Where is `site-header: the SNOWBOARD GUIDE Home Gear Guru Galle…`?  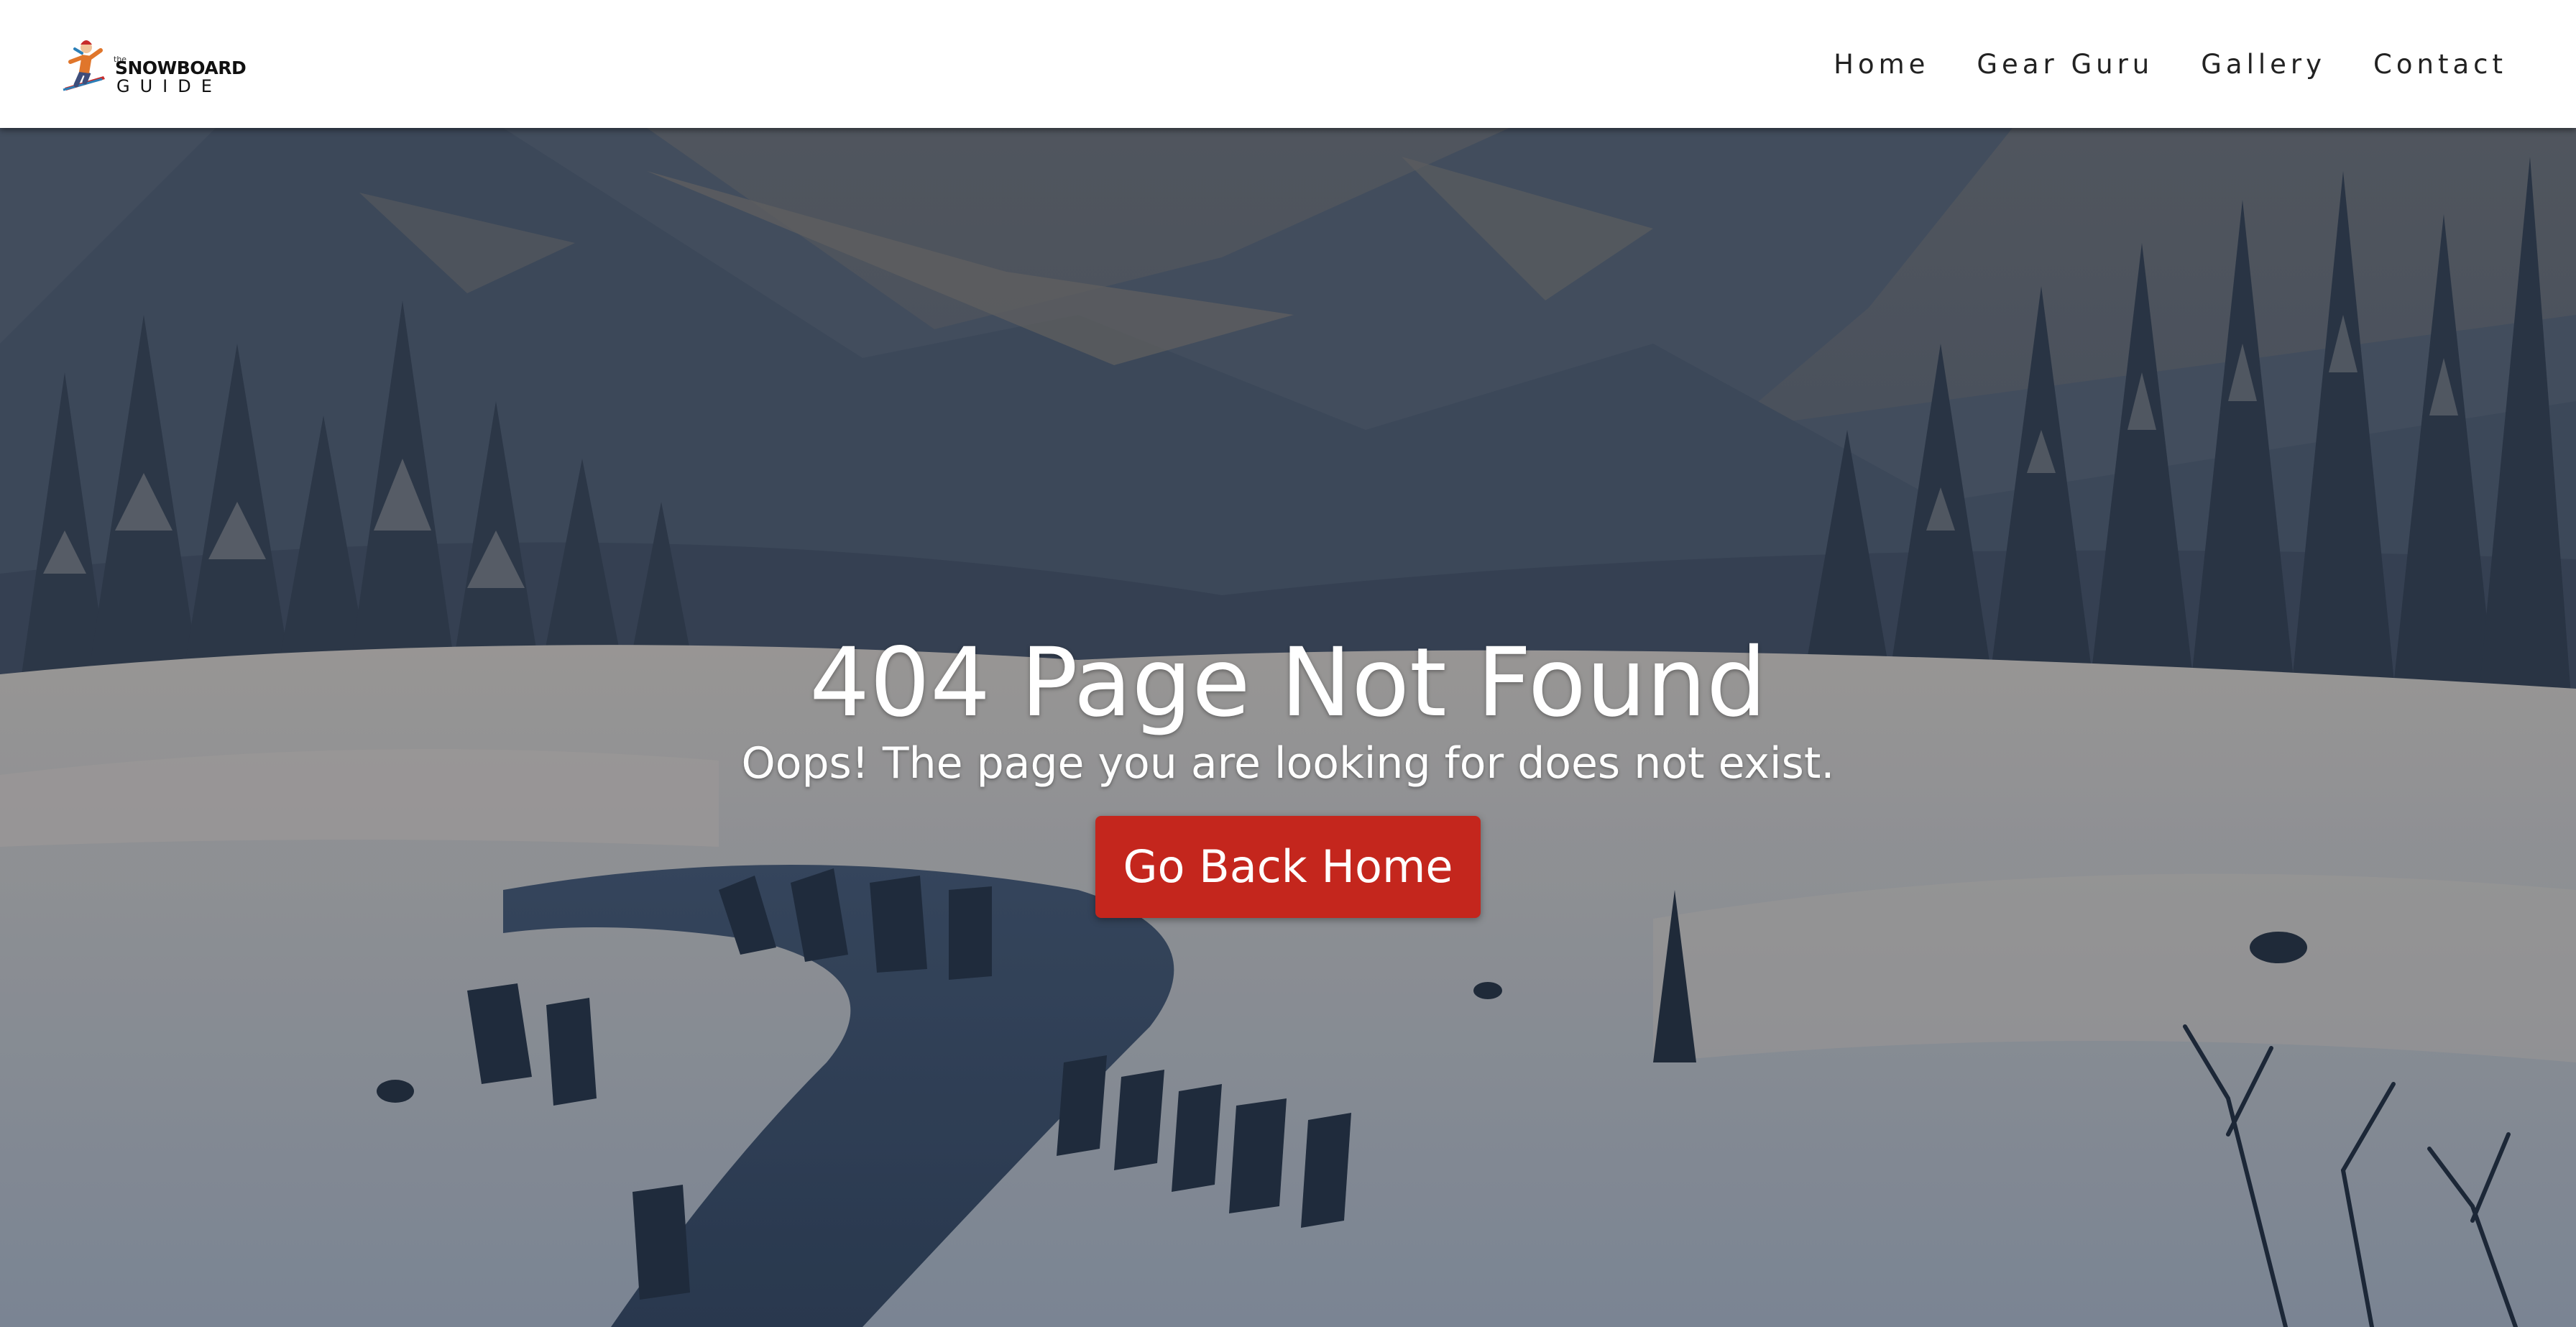
site-header: the SNOWBOARD GUIDE Home Gear Guru Galle… is located at coordinates (1288, 64).